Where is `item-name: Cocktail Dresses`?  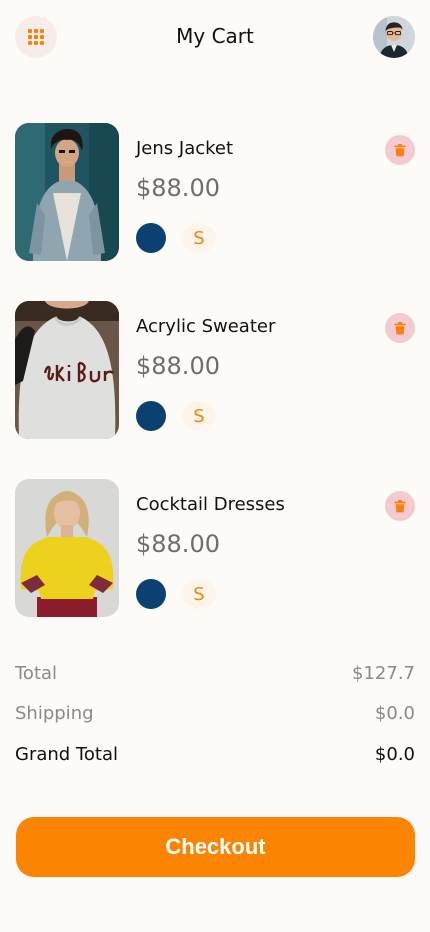
item-name: Cocktail Dresses is located at coordinates (210, 504).